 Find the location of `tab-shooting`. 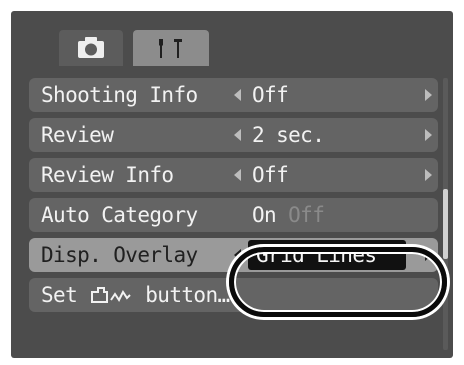

tab-shooting is located at coordinates (91, 48).